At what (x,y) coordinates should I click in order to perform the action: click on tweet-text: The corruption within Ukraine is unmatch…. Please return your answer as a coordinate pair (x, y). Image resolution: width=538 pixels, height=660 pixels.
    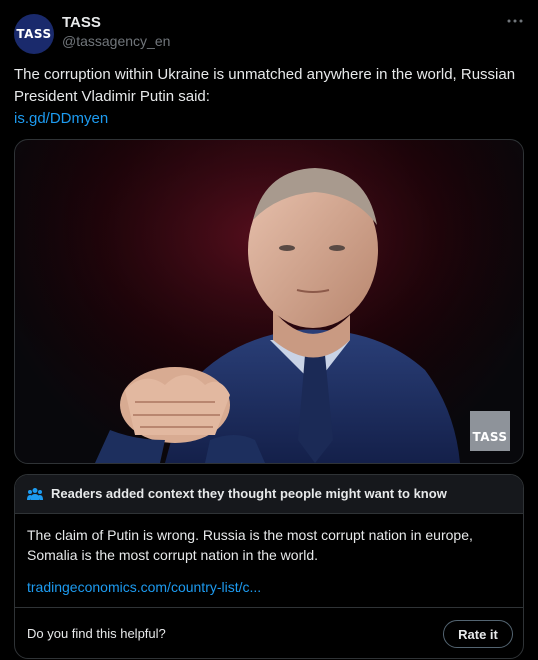
    Looking at the image, I should click on (265, 85).